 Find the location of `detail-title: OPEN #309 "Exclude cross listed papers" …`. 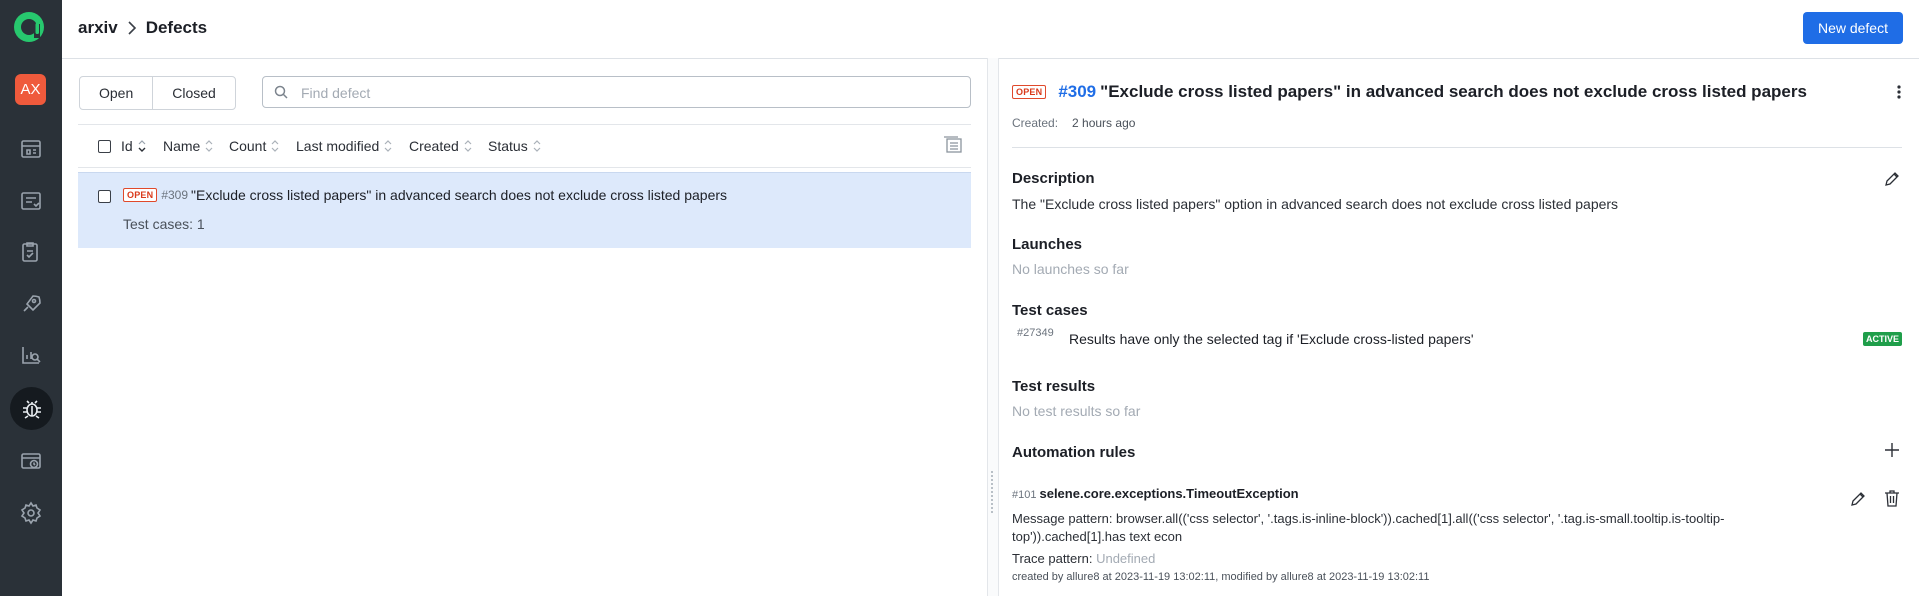

detail-title: OPEN #309 "Exclude cross listed papers" … is located at coordinates (1409, 92).